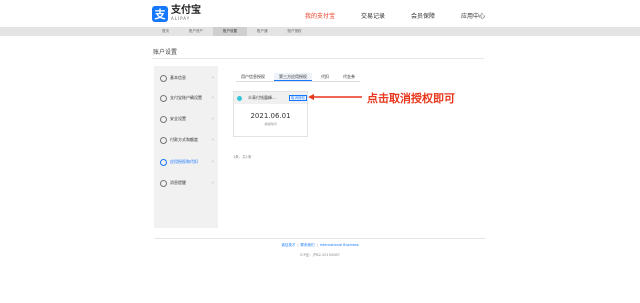  What do you see at coordinates (163, 98) in the screenshot?
I see `account-icon` at bounding box center [163, 98].